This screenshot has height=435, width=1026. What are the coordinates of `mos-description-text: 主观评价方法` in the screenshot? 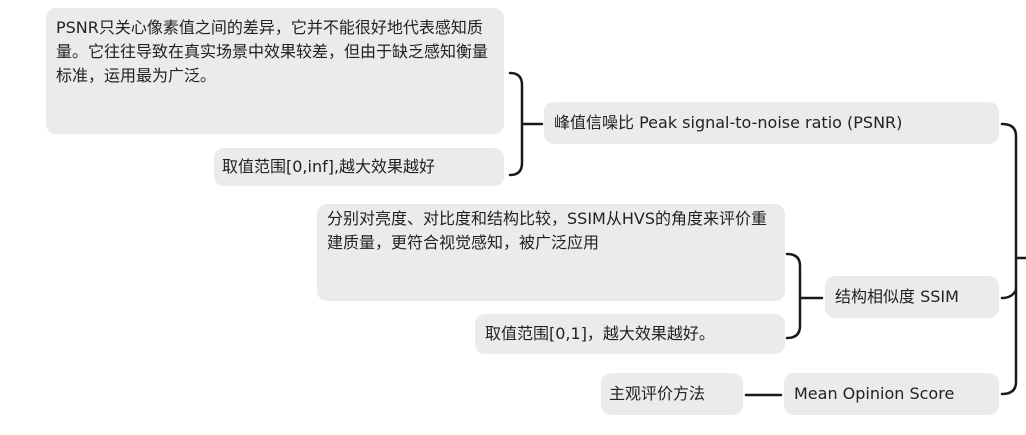 It's located at (657, 393).